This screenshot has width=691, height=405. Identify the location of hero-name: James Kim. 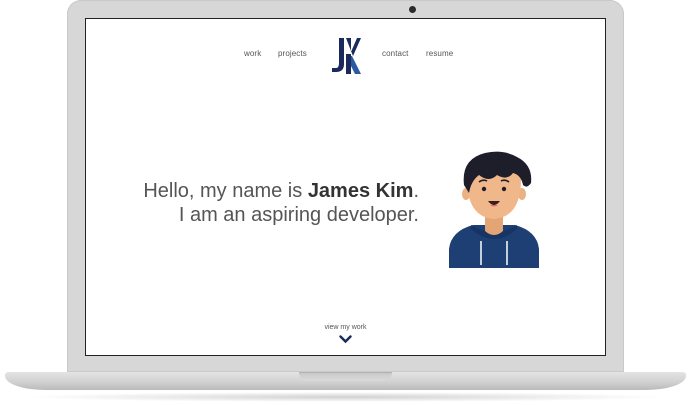
(360, 191).